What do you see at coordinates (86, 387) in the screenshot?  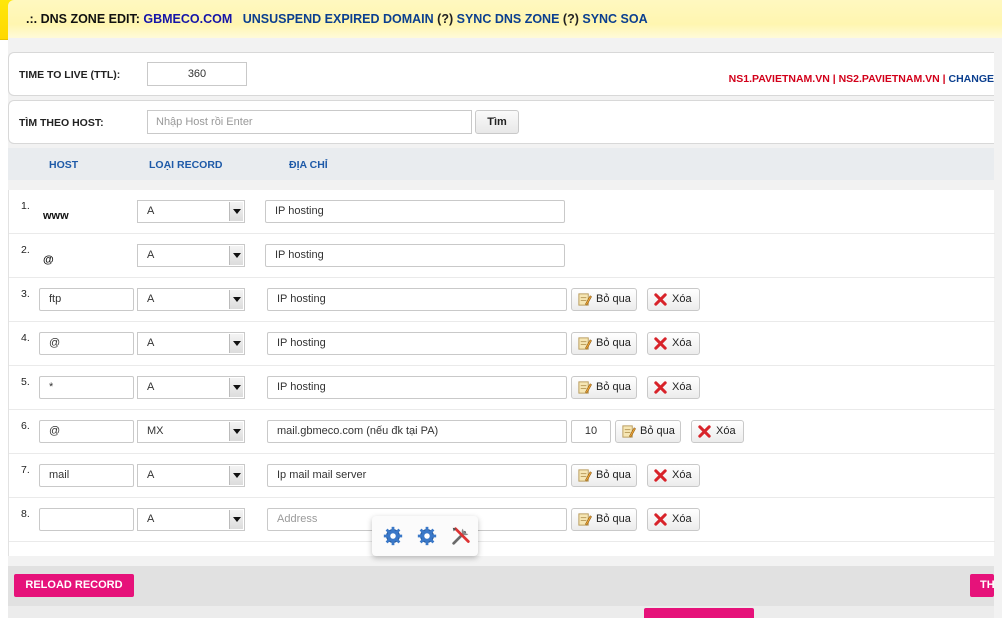 I see `host-input: *` at bounding box center [86, 387].